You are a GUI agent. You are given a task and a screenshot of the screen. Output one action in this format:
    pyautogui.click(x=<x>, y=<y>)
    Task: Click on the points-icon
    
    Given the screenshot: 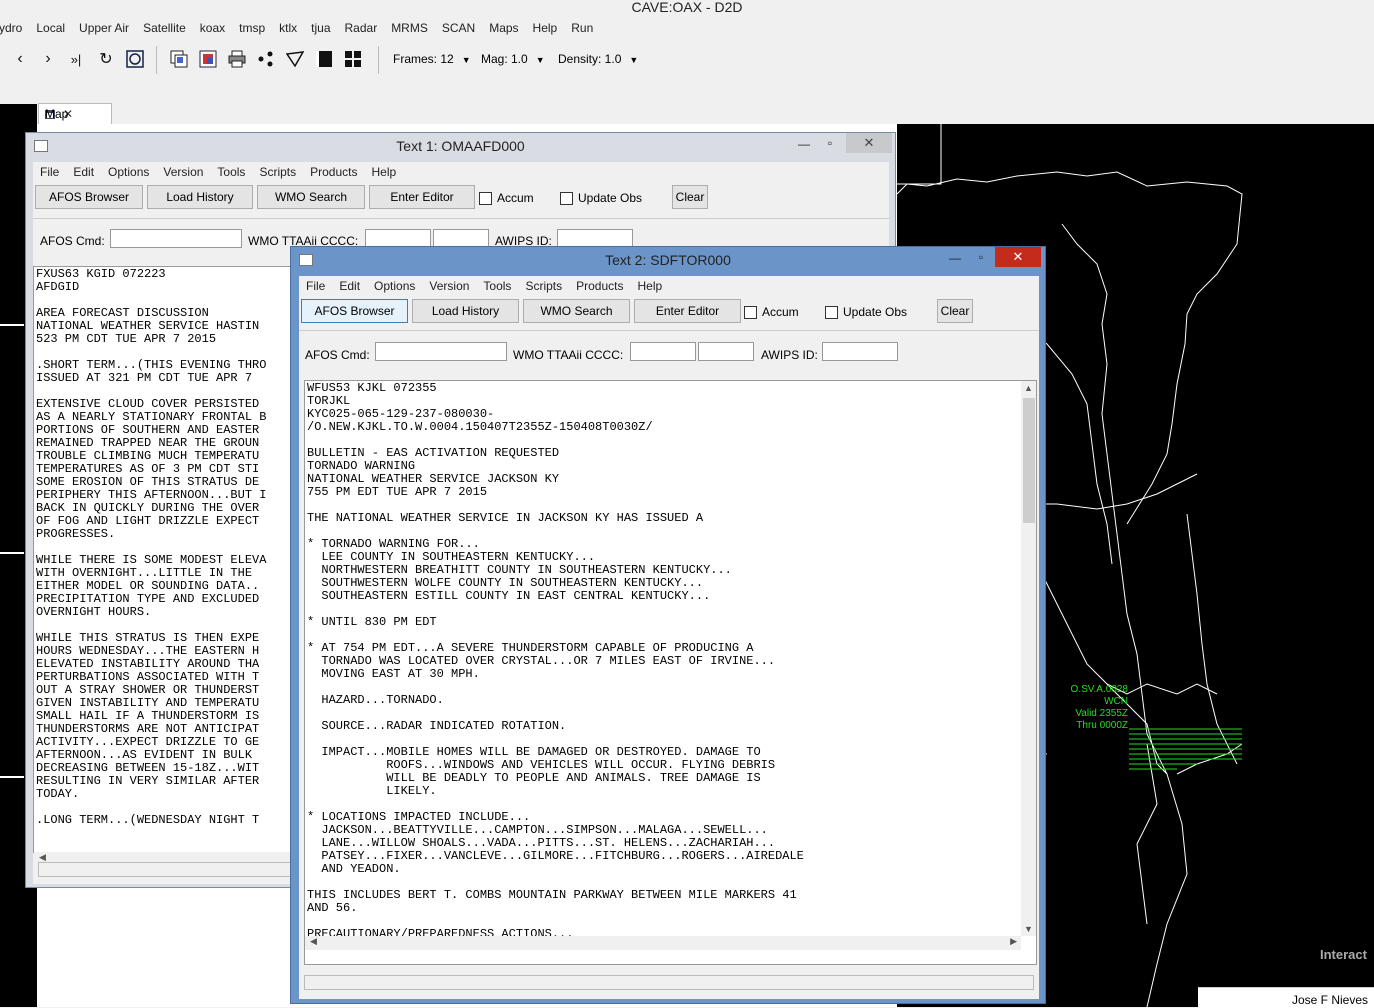 What is the action you would take?
    pyautogui.click(x=266, y=59)
    